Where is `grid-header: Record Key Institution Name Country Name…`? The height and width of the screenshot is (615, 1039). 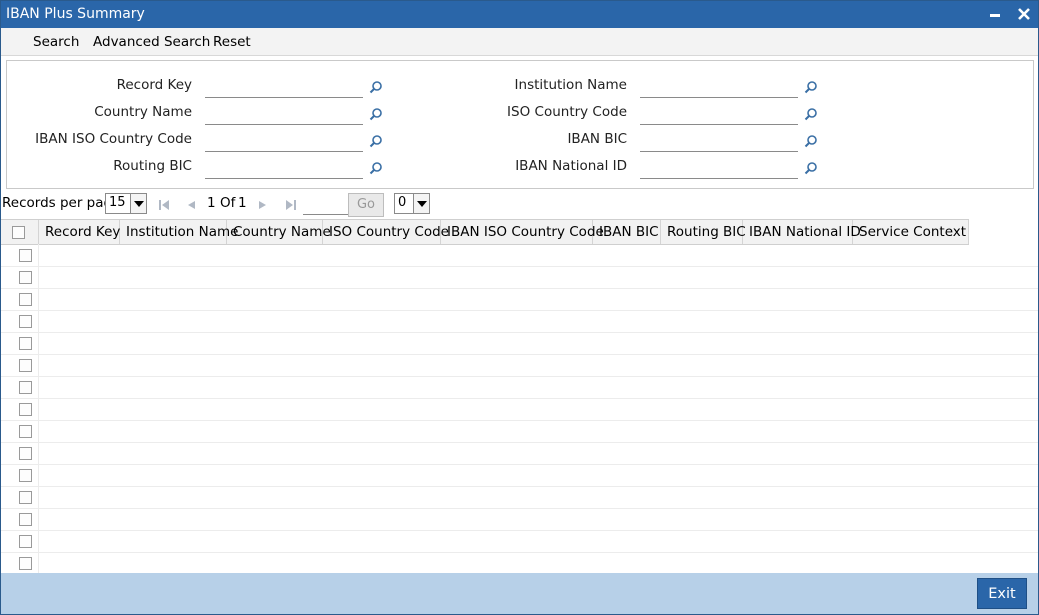 grid-header: Record Key Institution Name Country Name… is located at coordinates (485, 232).